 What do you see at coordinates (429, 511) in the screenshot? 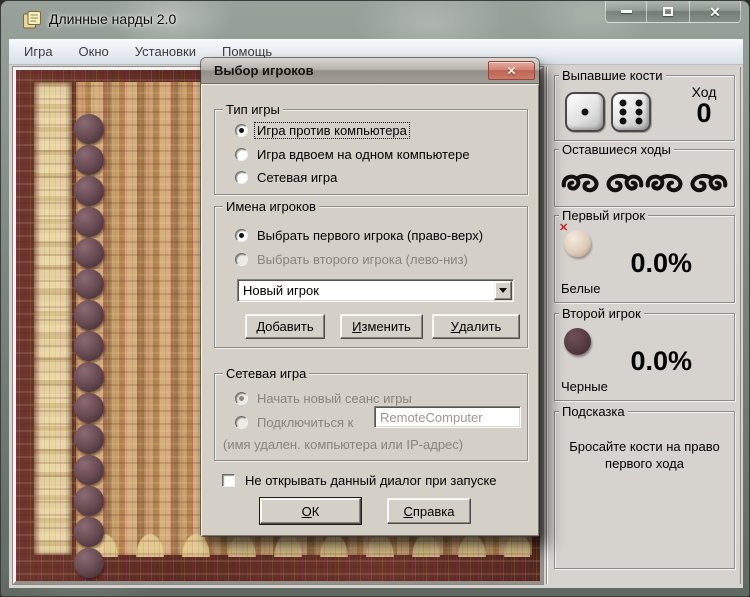
I see `help-button: Справка` at bounding box center [429, 511].